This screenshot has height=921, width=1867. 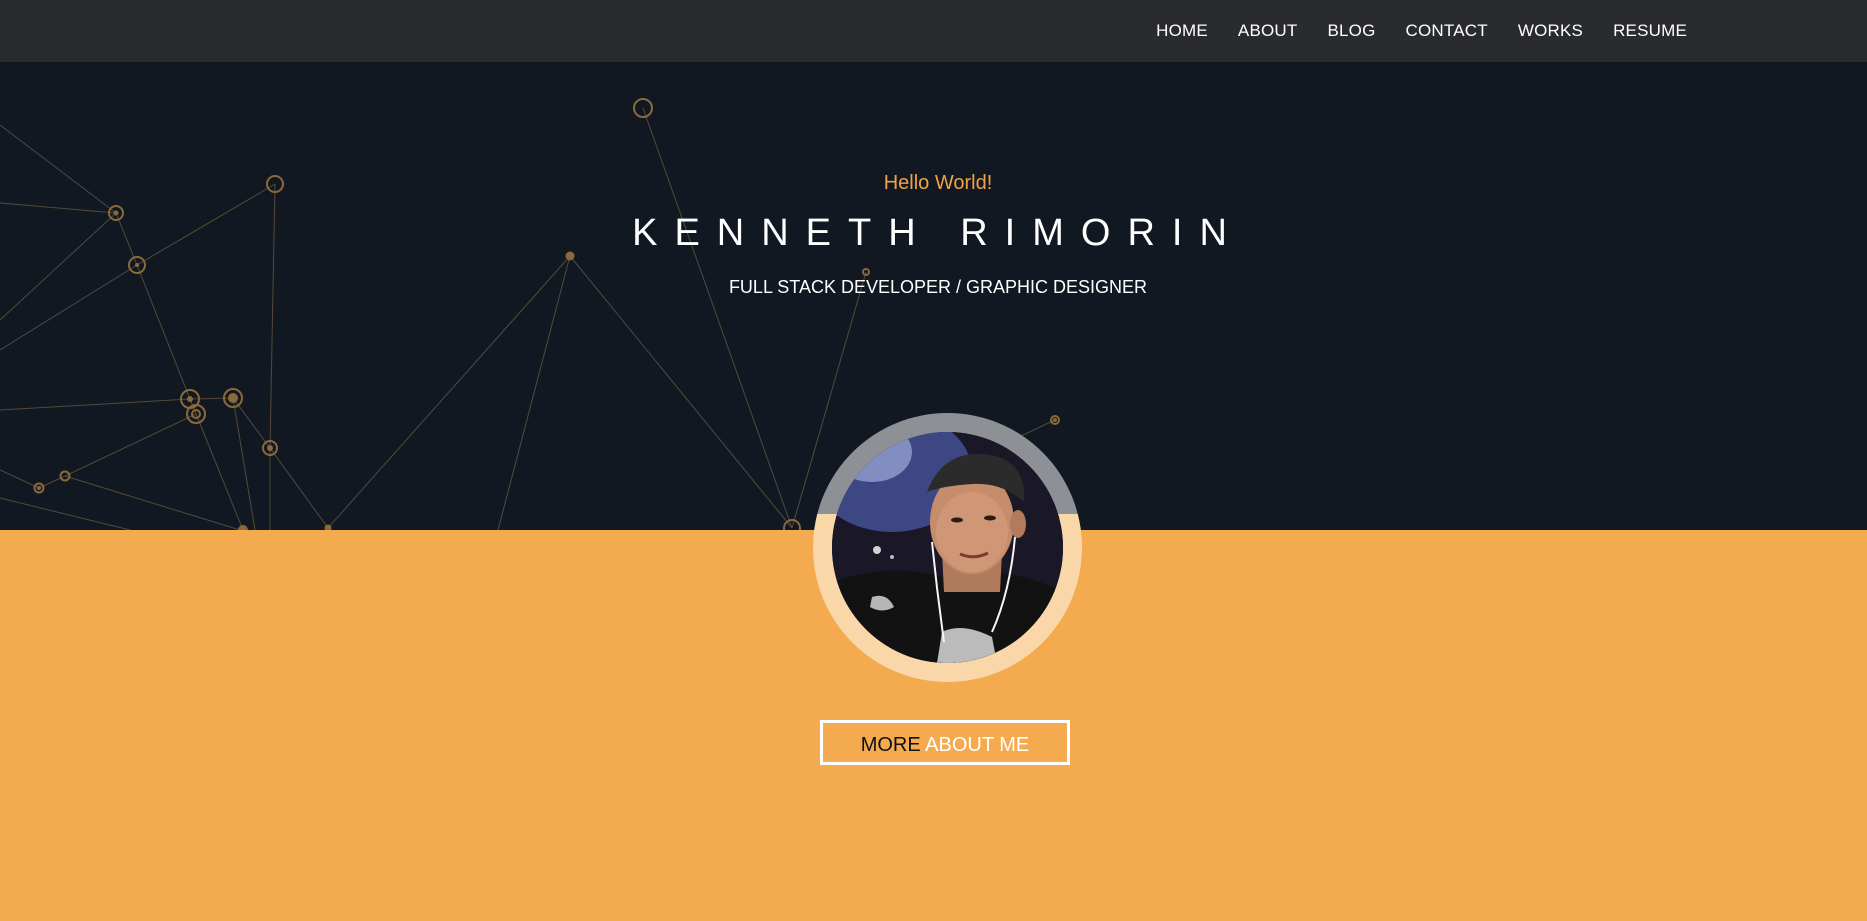 I want to click on avatar, so click(x=947, y=547).